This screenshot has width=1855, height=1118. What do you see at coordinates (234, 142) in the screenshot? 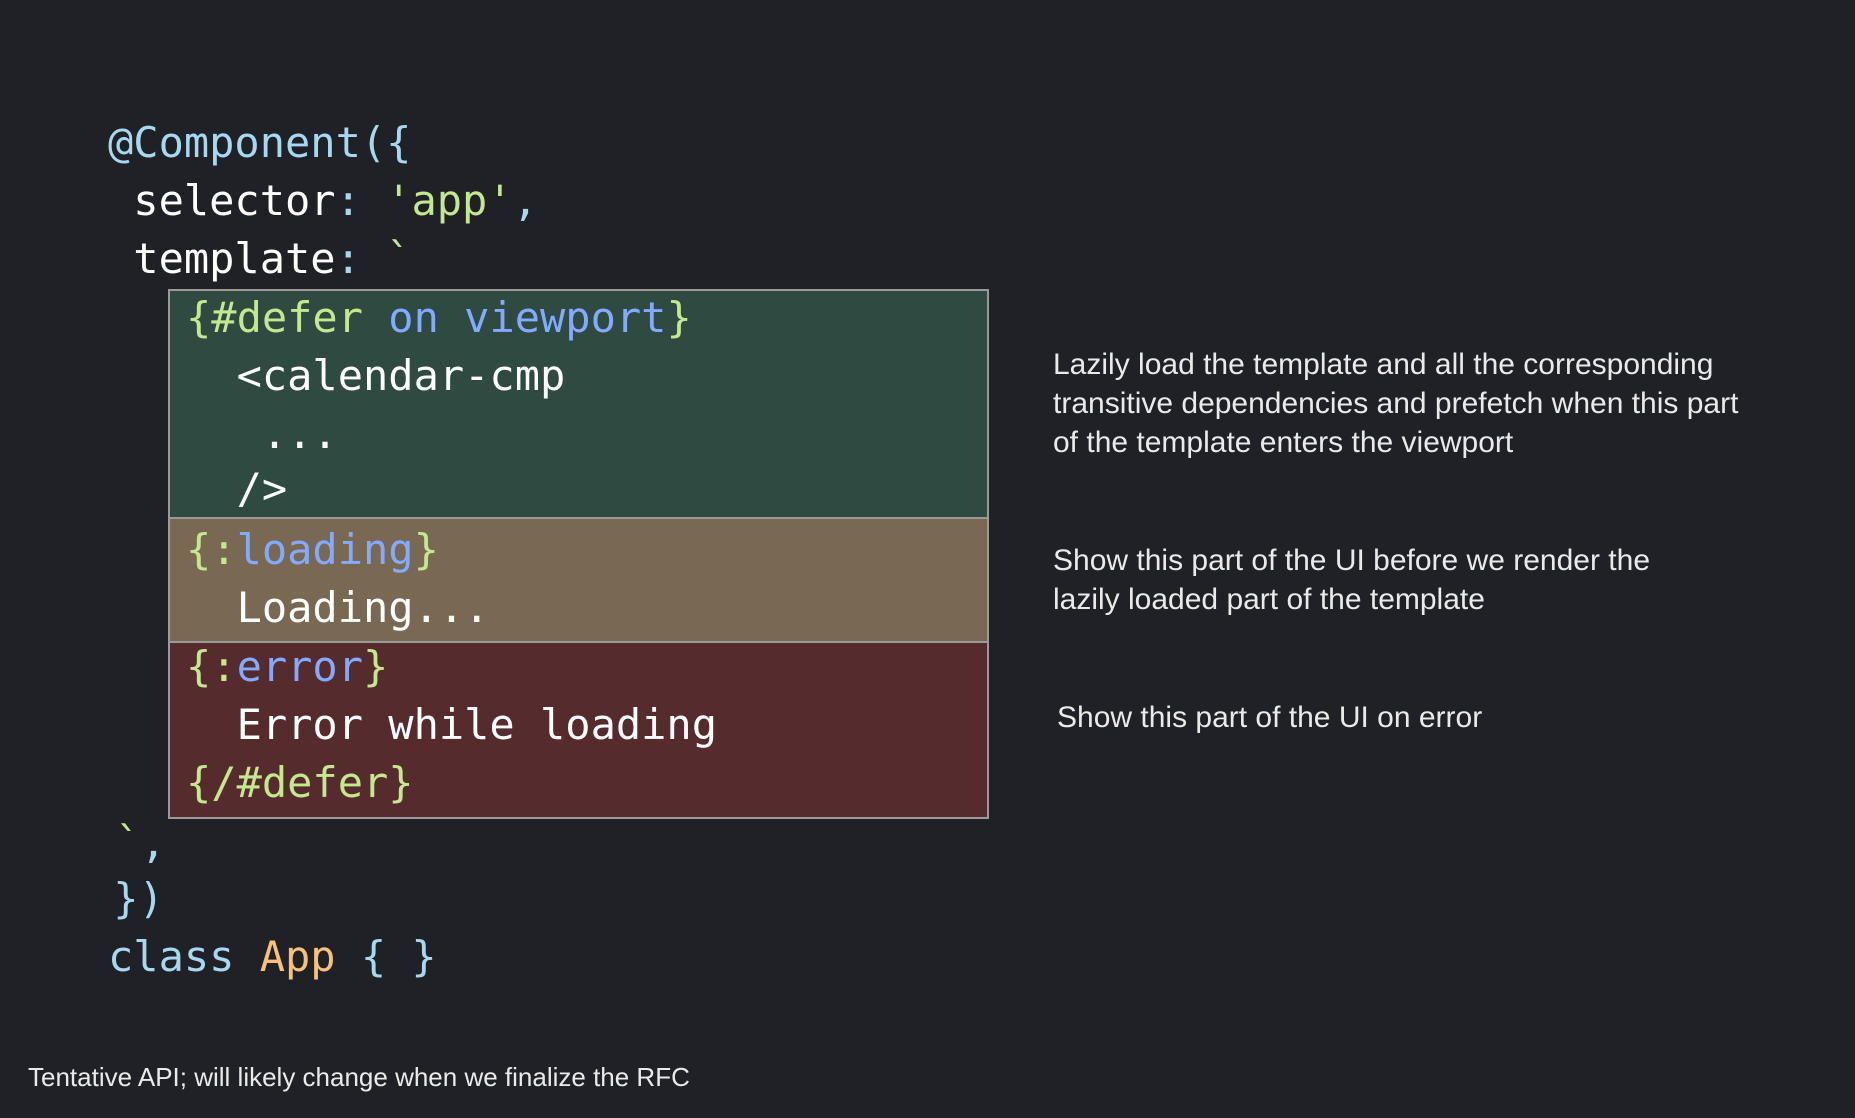
I see `decorator-at: @Component` at bounding box center [234, 142].